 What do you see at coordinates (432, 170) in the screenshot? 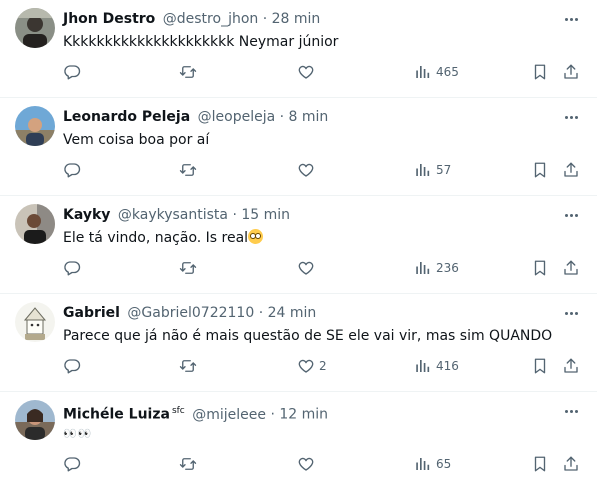
I see `views-button: 57` at bounding box center [432, 170].